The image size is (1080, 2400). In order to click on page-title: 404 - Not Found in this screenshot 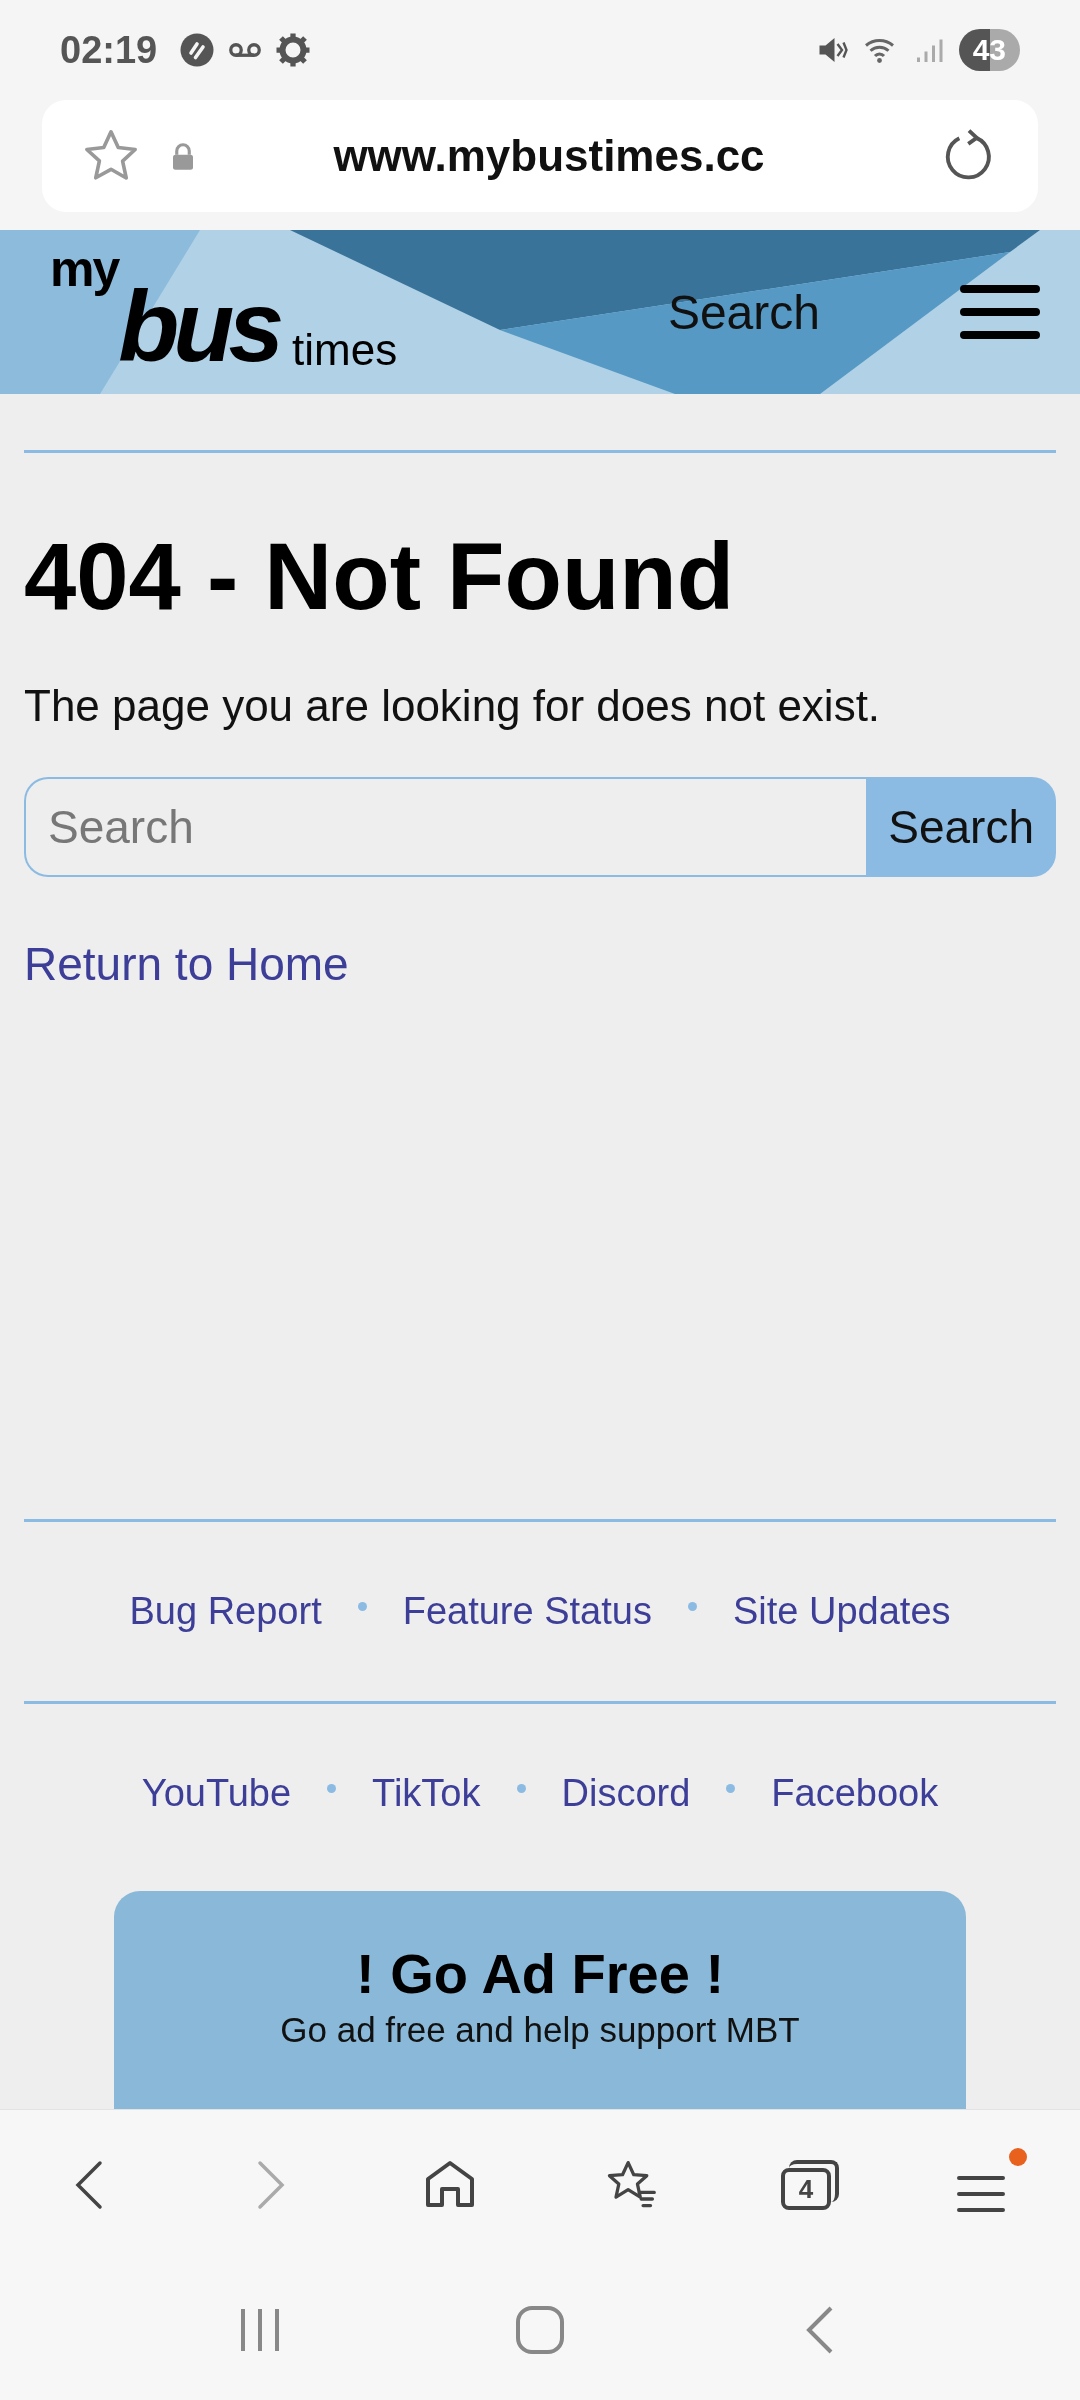, I will do `click(380, 577)`.